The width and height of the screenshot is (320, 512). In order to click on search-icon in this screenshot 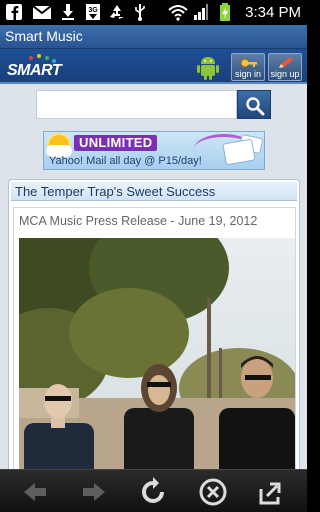, I will do `click(255, 106)`.